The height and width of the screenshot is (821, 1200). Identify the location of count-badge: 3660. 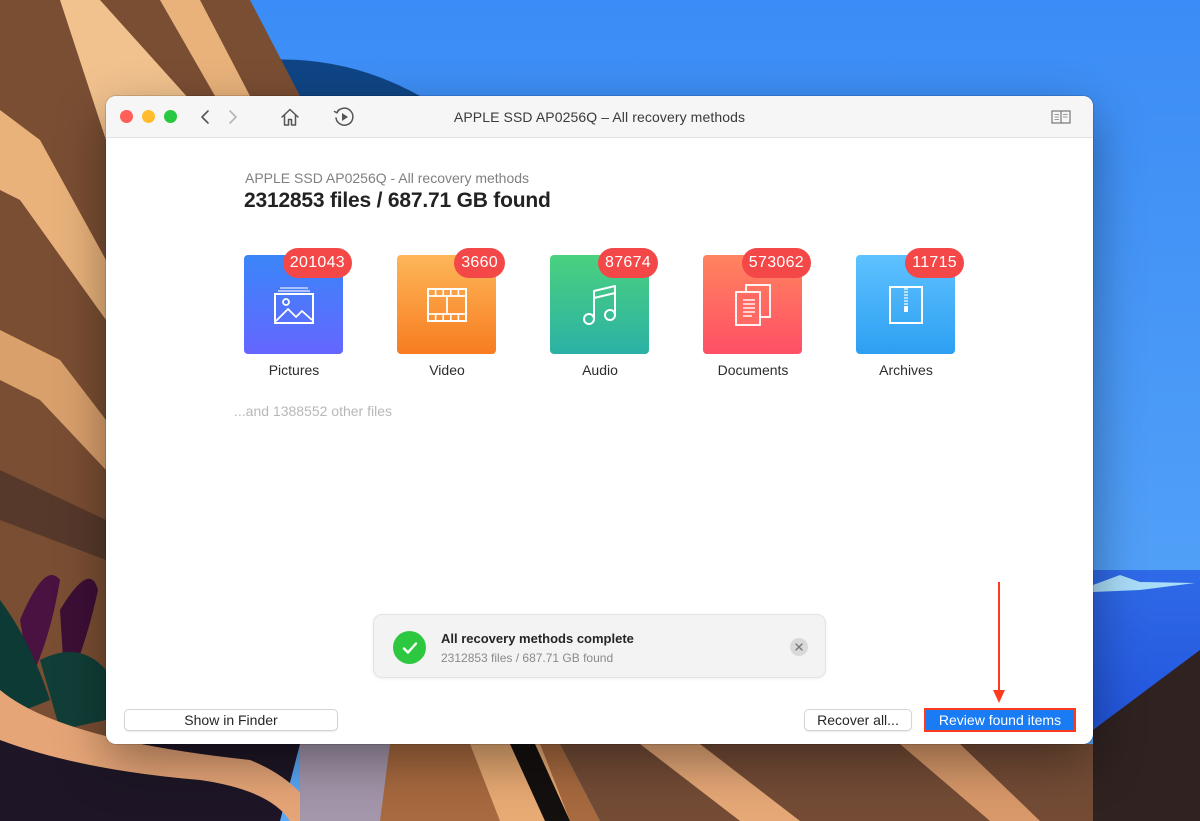
(479, 263).